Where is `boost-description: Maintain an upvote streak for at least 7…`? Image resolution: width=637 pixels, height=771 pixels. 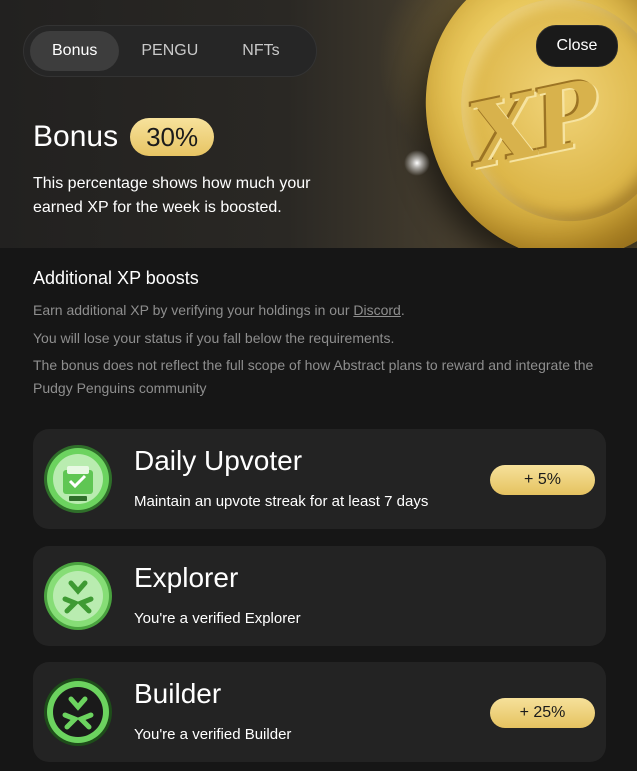 boost-description: Maintain an upvote streak for at least 7… is located at coordinates (281, 501).